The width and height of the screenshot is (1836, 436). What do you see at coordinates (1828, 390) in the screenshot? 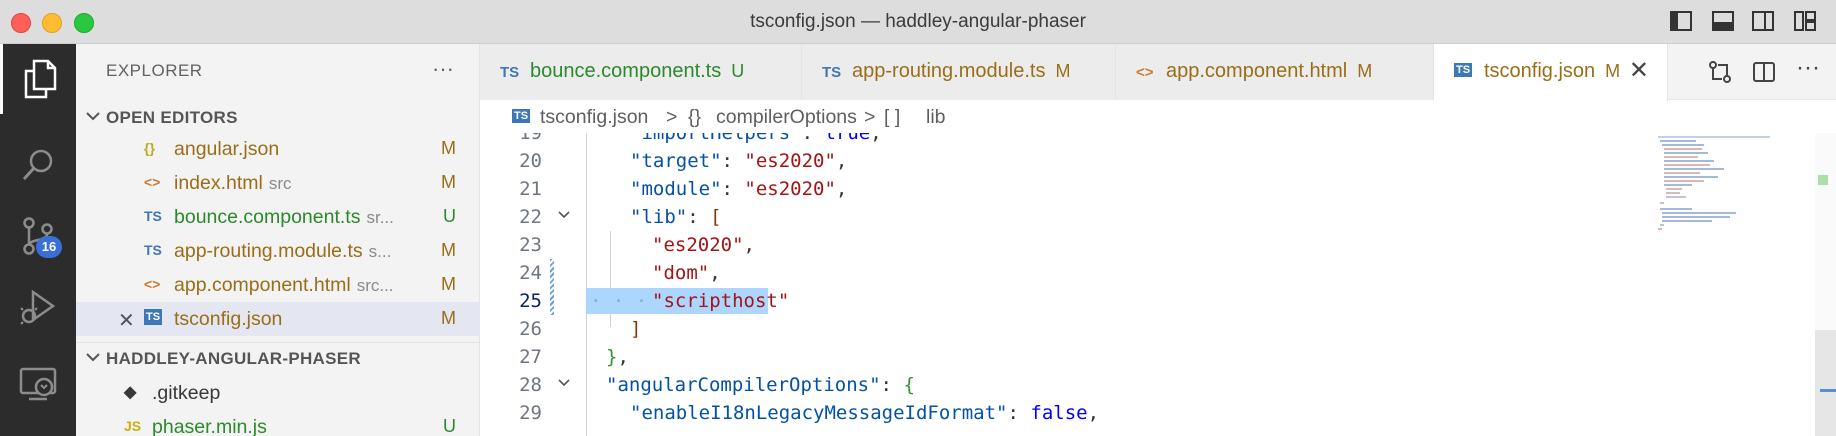
I see `scrollbar-cursor-marker` at bounding box center [1828, 390].